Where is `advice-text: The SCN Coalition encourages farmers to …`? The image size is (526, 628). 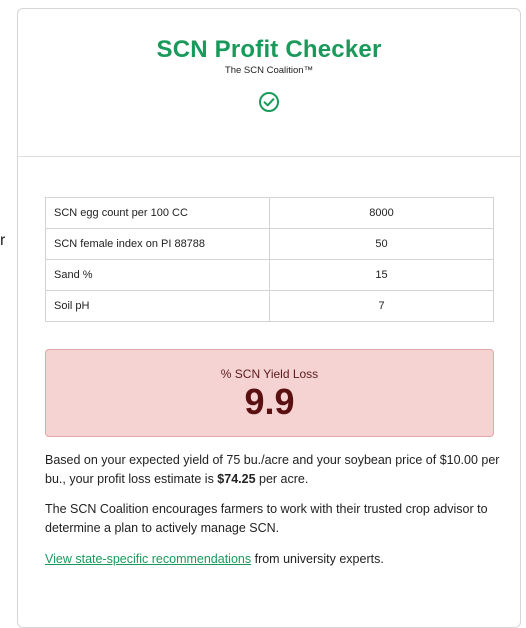 advice-text: The SCN Coalition encourages farmers to … is located at coordinates (266, 518).